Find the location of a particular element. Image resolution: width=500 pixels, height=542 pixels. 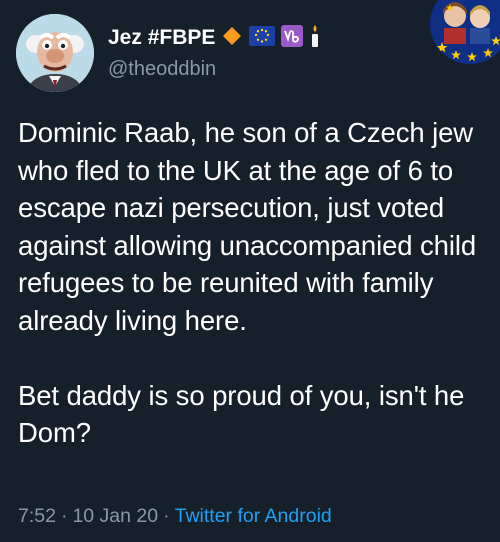

tweet-client-link: Twitter for Android is located at coordinates (253, 516).